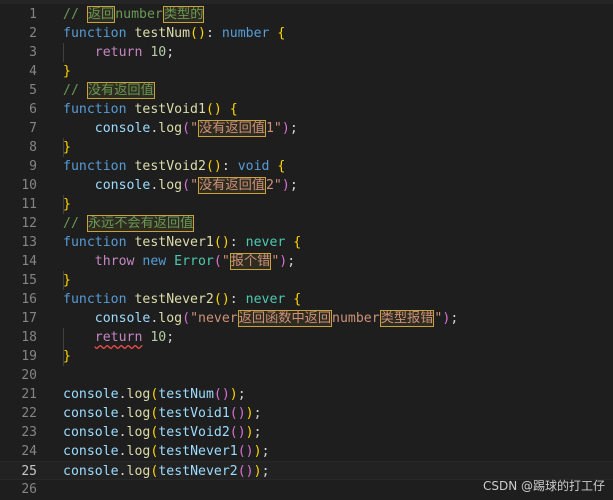  Describe the element at coordinates (306, 185) in the screenshot. I see `code-line: 10 console.log("没有返回值2");` at that location.